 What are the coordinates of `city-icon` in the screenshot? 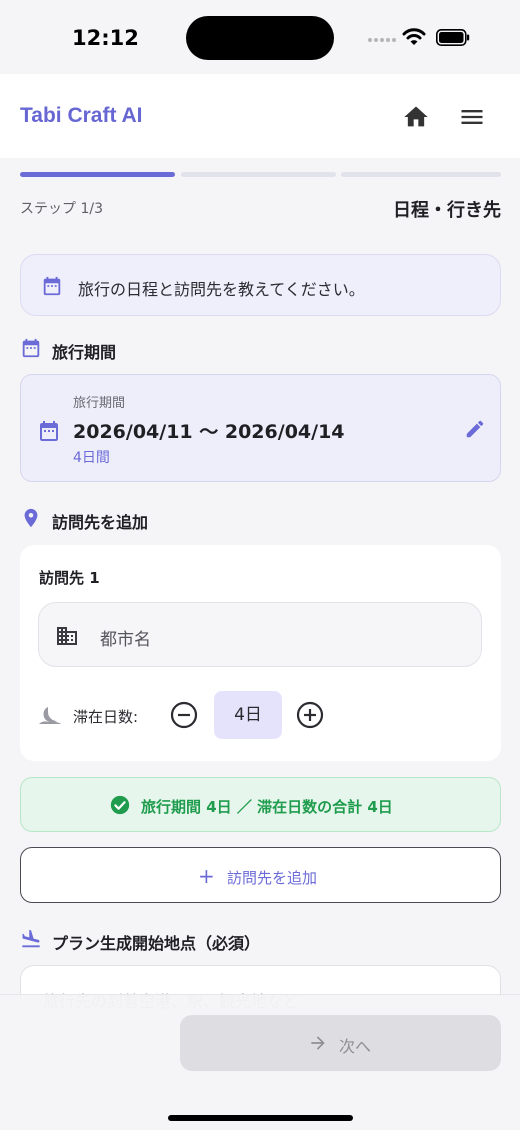 It's located at (67, 636).